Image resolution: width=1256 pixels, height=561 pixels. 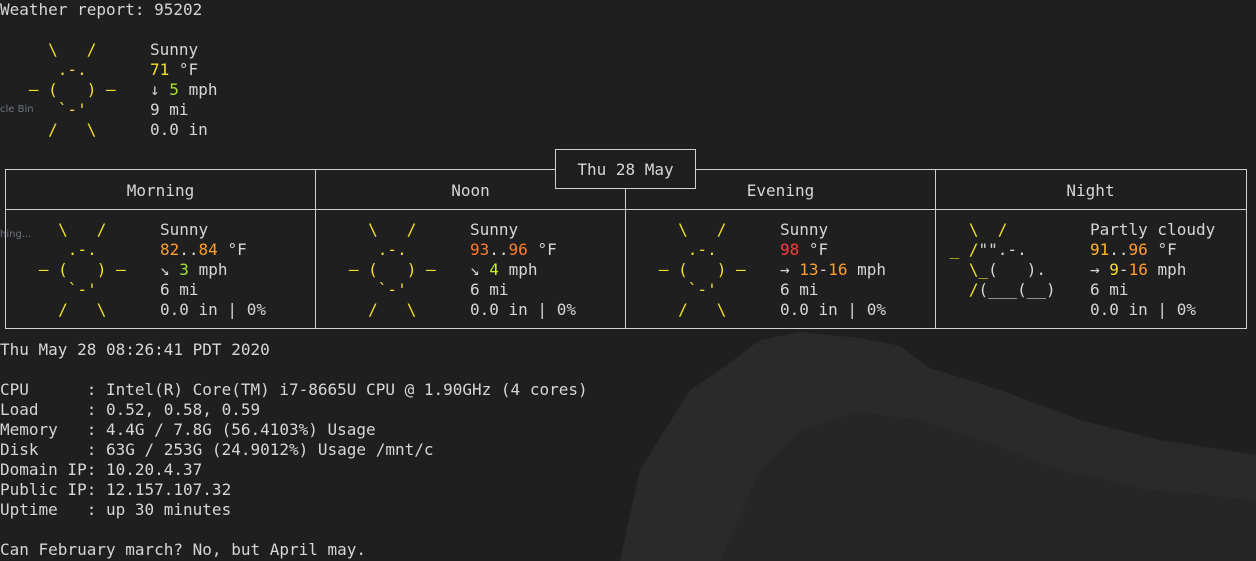 I want to click on evening-temperature: 98 °F, so click(x=804, y=250).